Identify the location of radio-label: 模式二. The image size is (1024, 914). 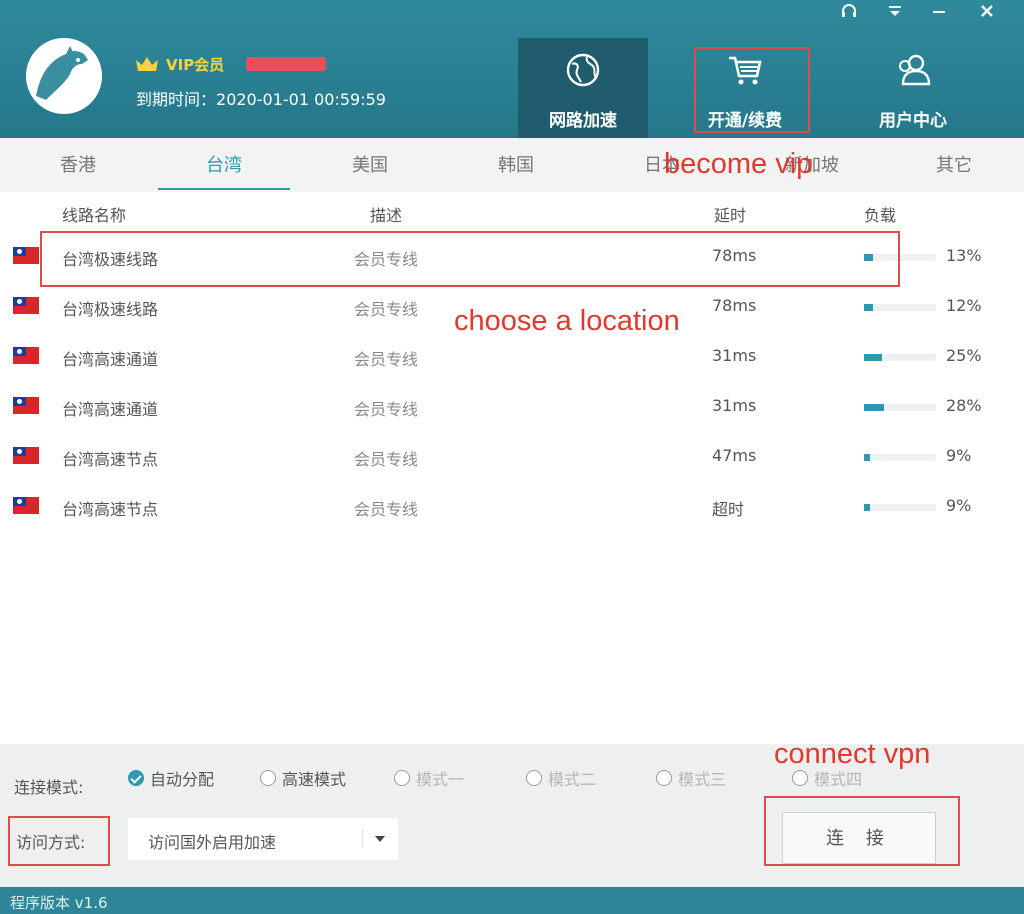
(572, 779).